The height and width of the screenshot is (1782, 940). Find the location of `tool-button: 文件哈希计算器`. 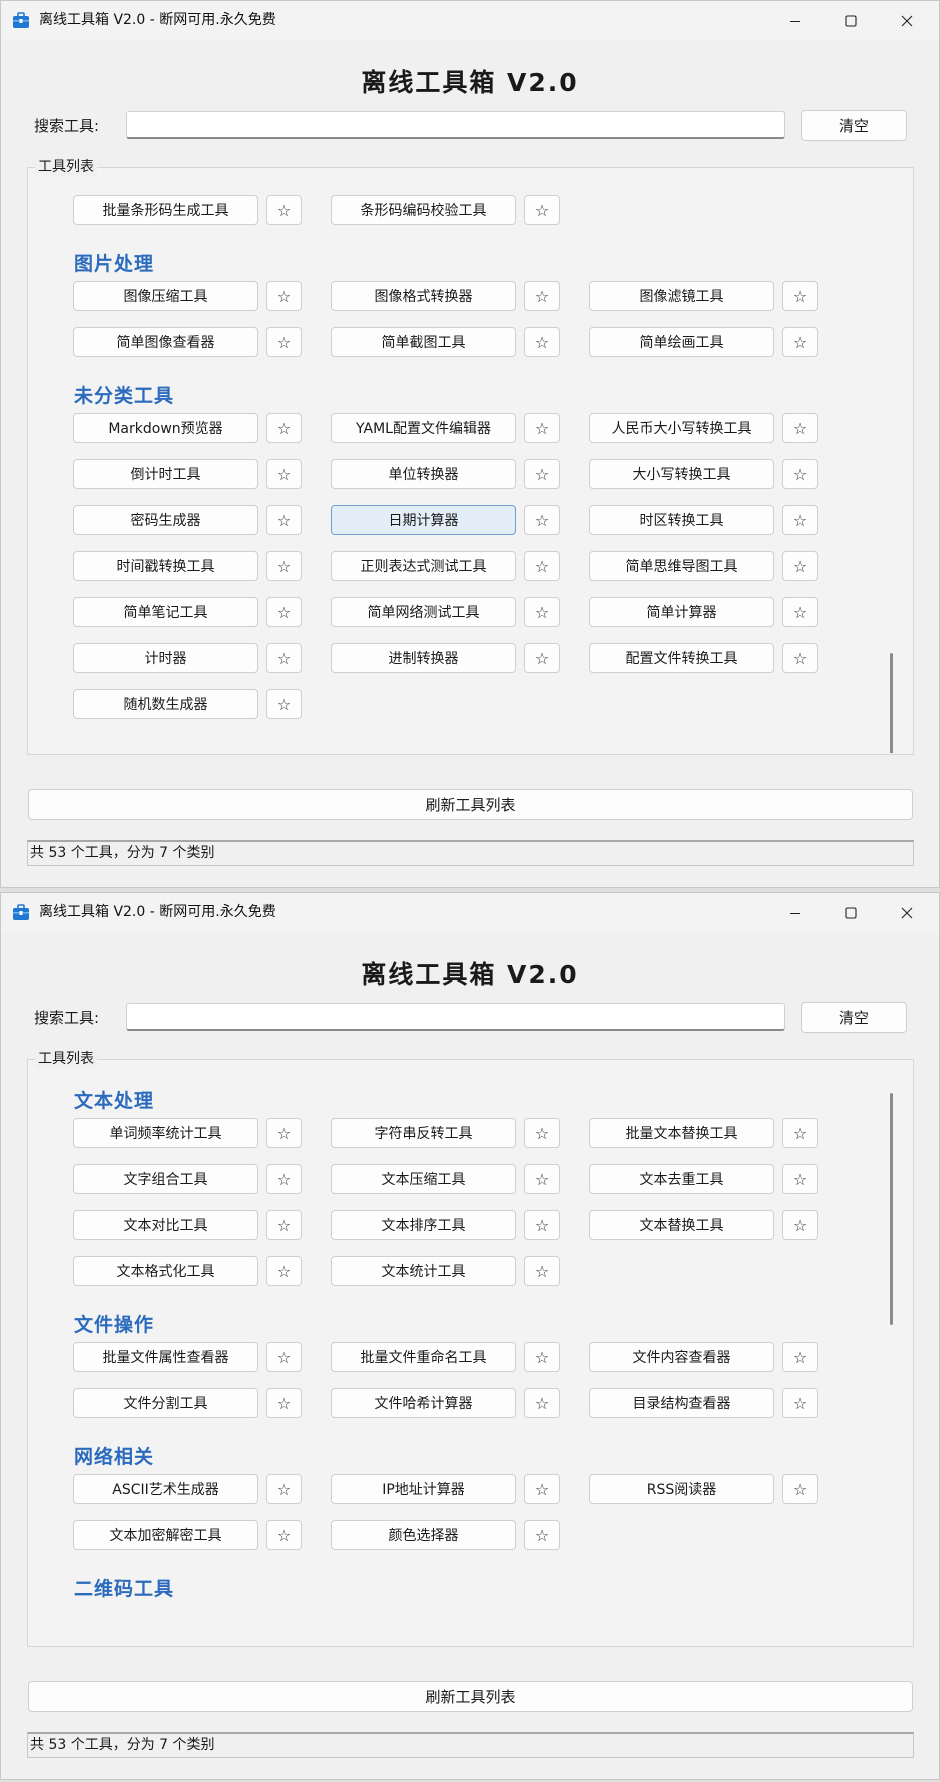

tool-button: 文件哈希计算器 is located at coordinates (423, 1403).